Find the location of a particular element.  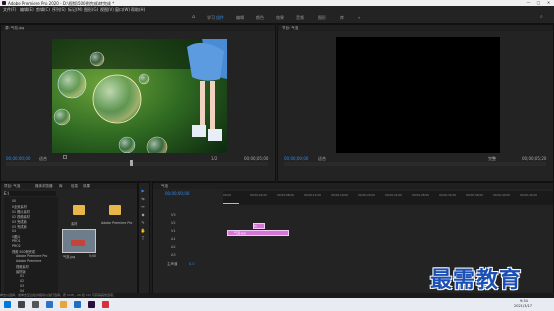

workspace-bar: ⌂ 学习 组件 编辑 颜色 效果 音频 图形 库 » ⌕ is located at coordinates (277, 18).